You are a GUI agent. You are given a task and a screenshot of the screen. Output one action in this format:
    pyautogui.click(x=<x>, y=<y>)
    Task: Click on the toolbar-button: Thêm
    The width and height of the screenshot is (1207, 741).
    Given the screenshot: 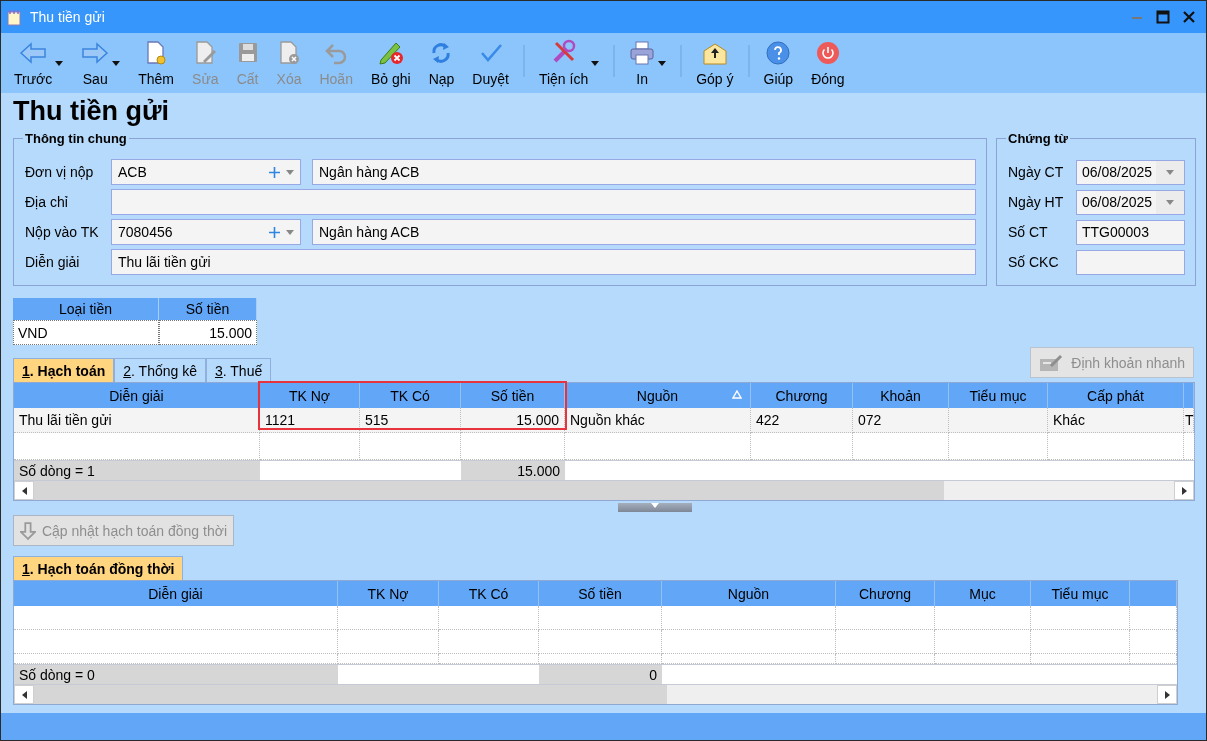 What is the action you would take?
    pyautogui.click(x=156, y=63)
    